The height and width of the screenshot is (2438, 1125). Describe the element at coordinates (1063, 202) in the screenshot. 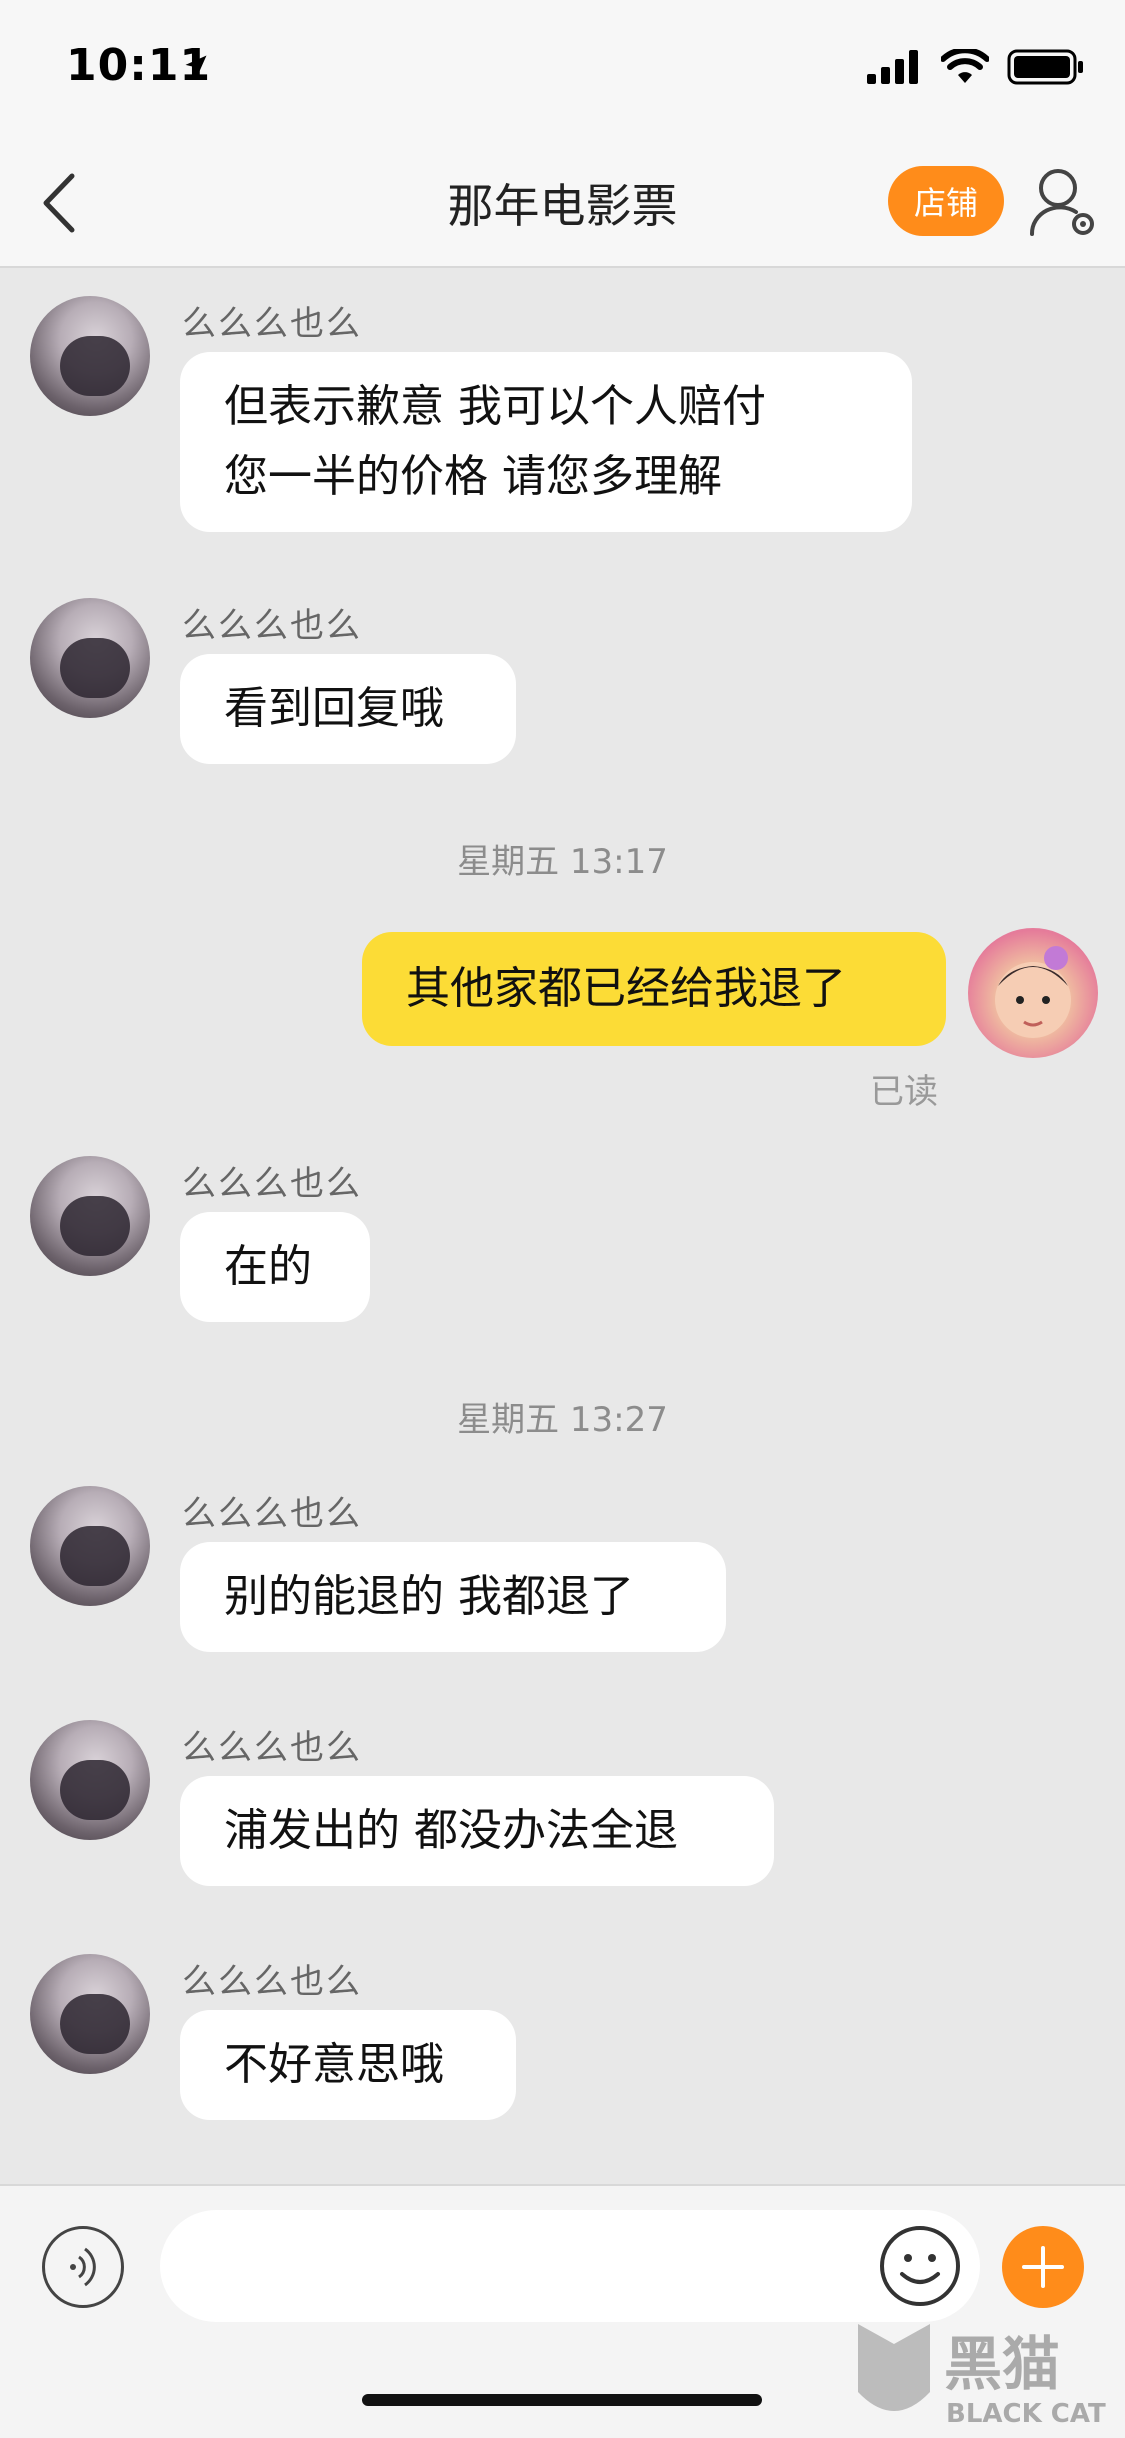

I see `user-settings-icon` at that location.